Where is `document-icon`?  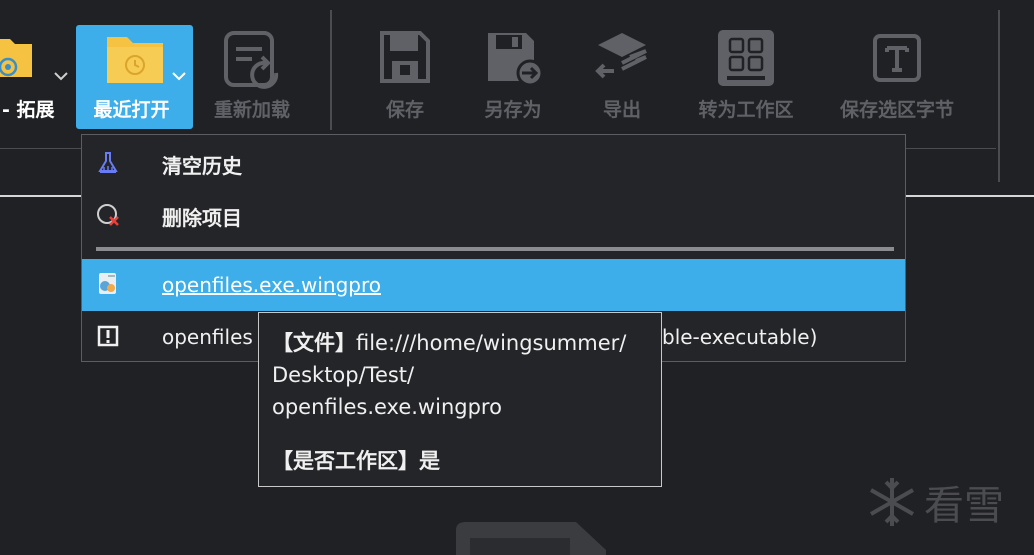 document-icon is located at coordinates (531, 538).